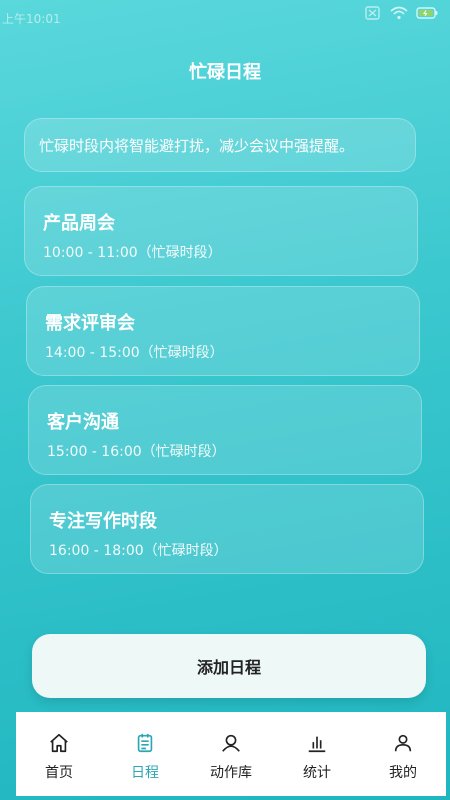  Describe the element at coordinates (31, 19) in the screenshot. I see `status-time: 上午10:01` at that location.